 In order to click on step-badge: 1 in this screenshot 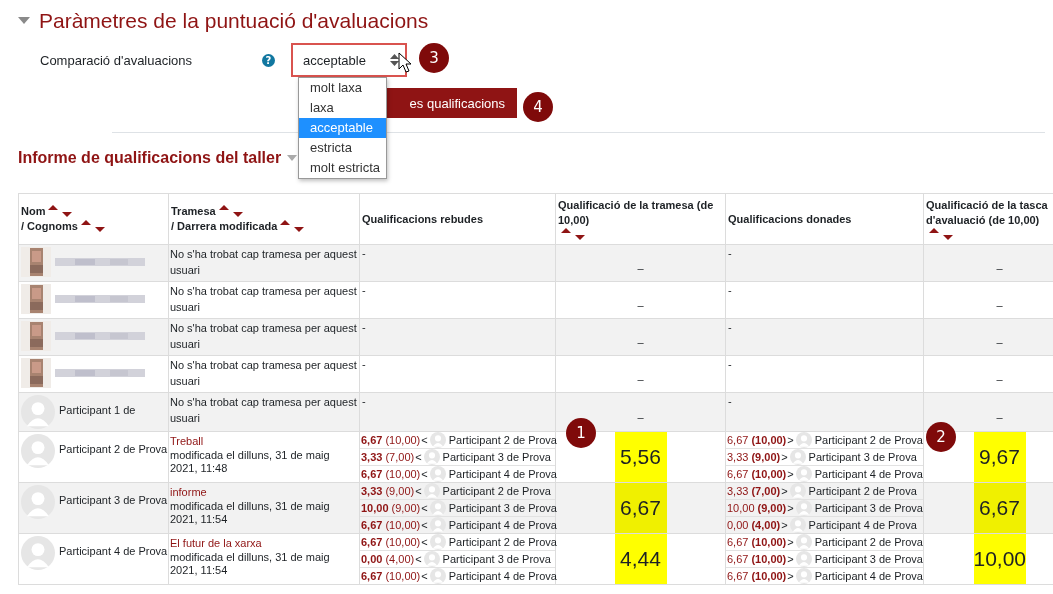, I will do `click(581, 433)`.